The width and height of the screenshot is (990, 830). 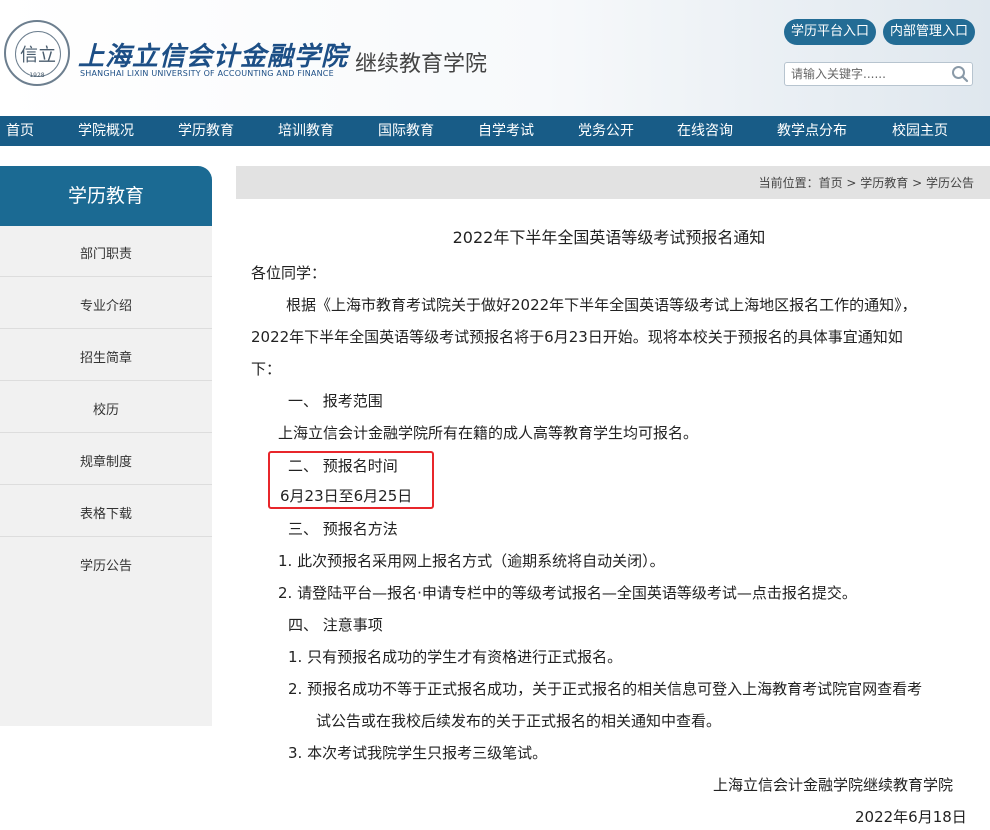 What do you see at coordinates (488, 433) in the screenshot?
I see `section-scope-body: 上海立信会计金融学院所有在籍的成人高等教育学生均可报名。` at bounding box center [488, 433].